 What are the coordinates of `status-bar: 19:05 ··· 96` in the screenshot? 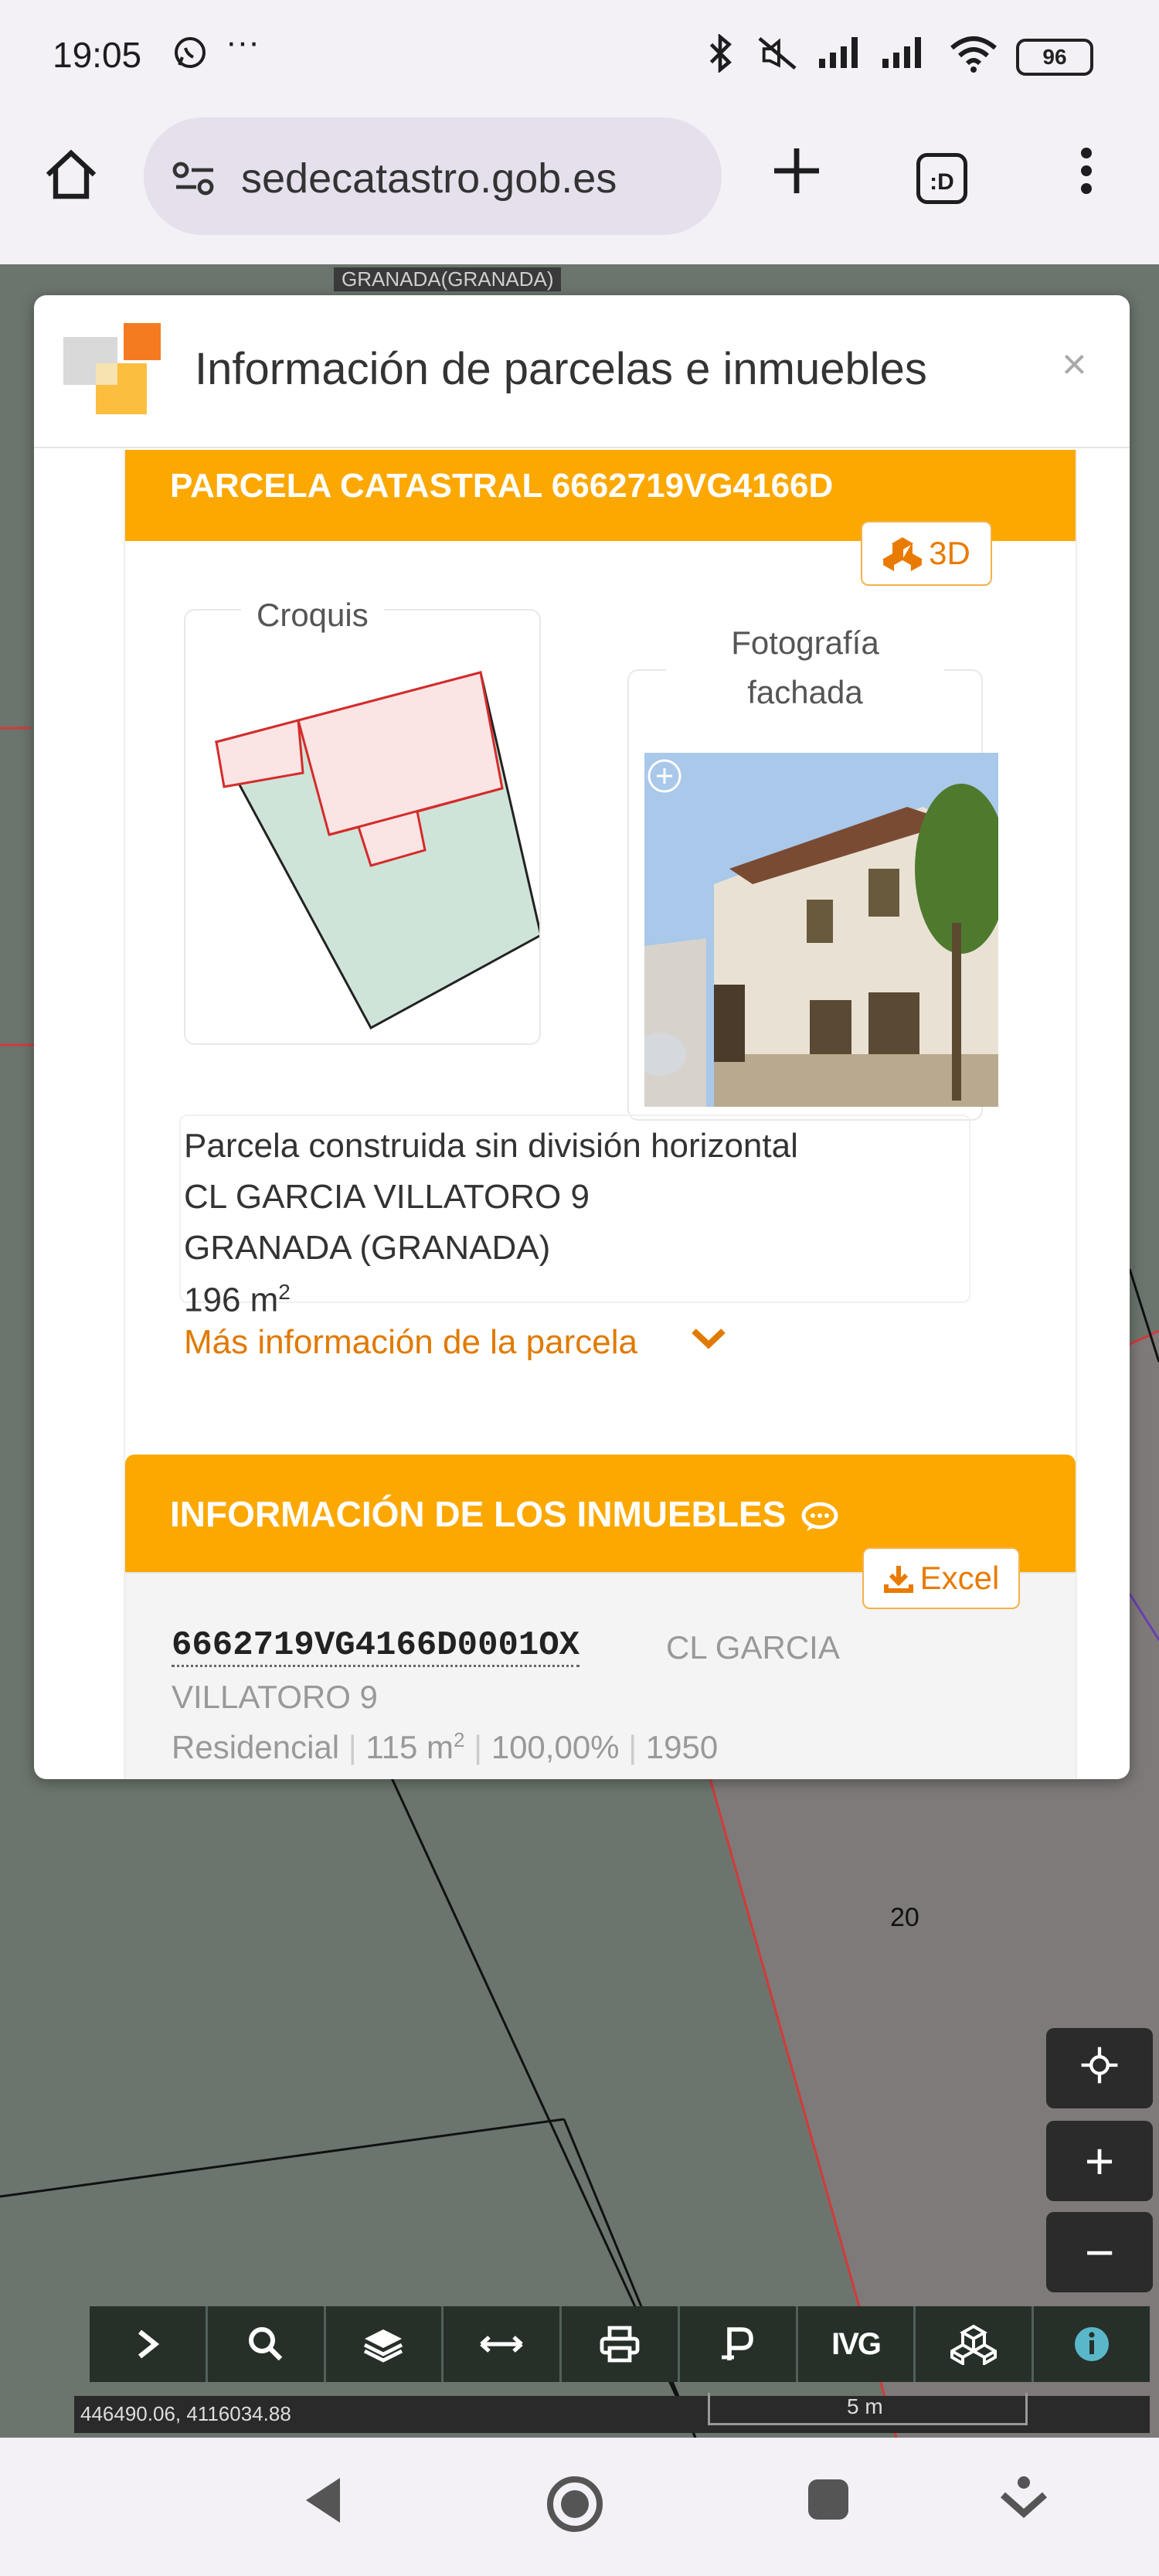 It's located at (579, 58).